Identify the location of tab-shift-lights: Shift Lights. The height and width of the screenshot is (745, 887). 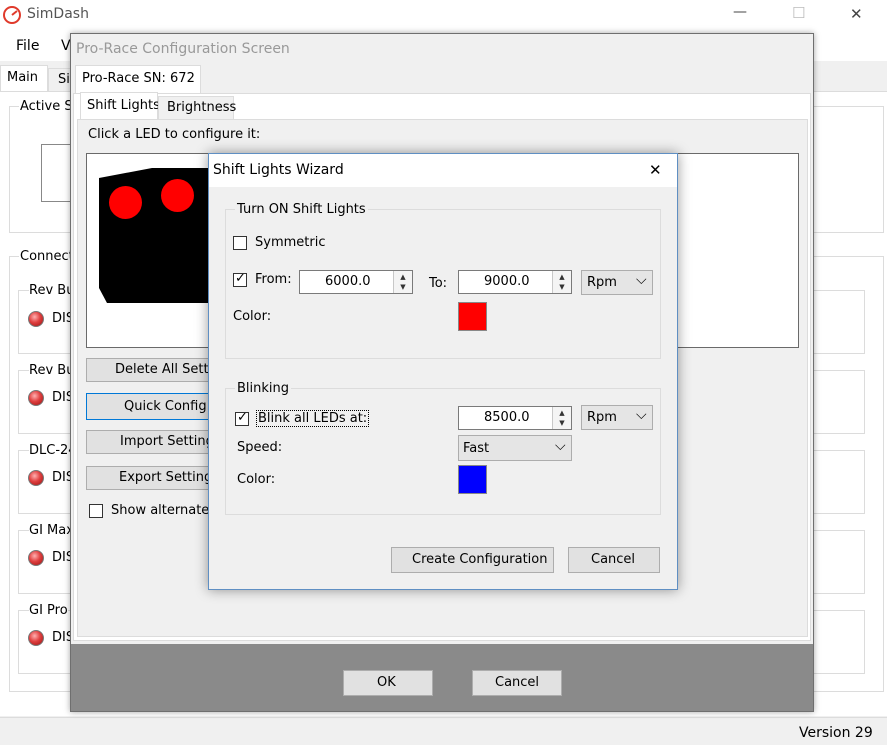
(120, 106).